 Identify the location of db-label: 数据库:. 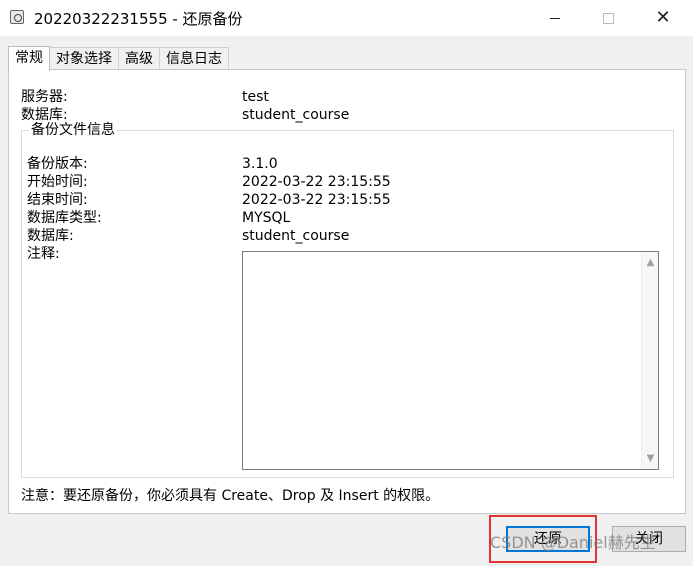
(50, 236).